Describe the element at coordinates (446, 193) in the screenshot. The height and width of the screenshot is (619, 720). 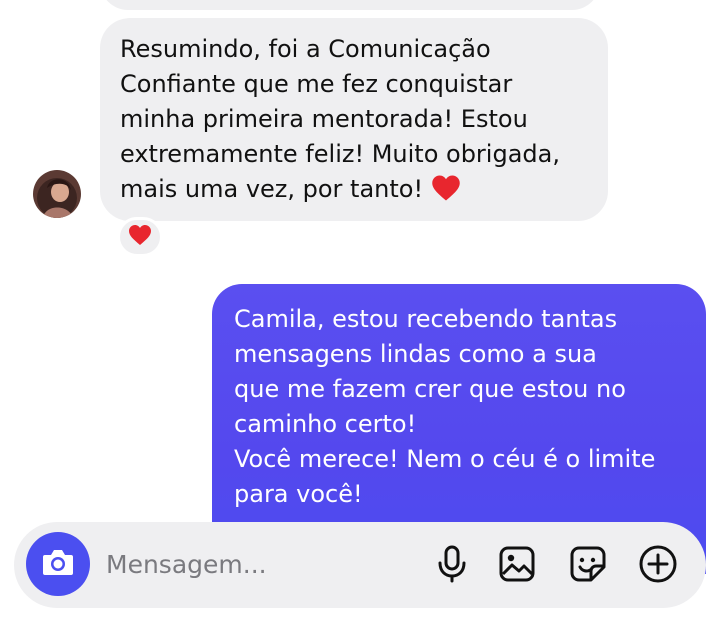
I see `heart-emoji-icon` at that location.